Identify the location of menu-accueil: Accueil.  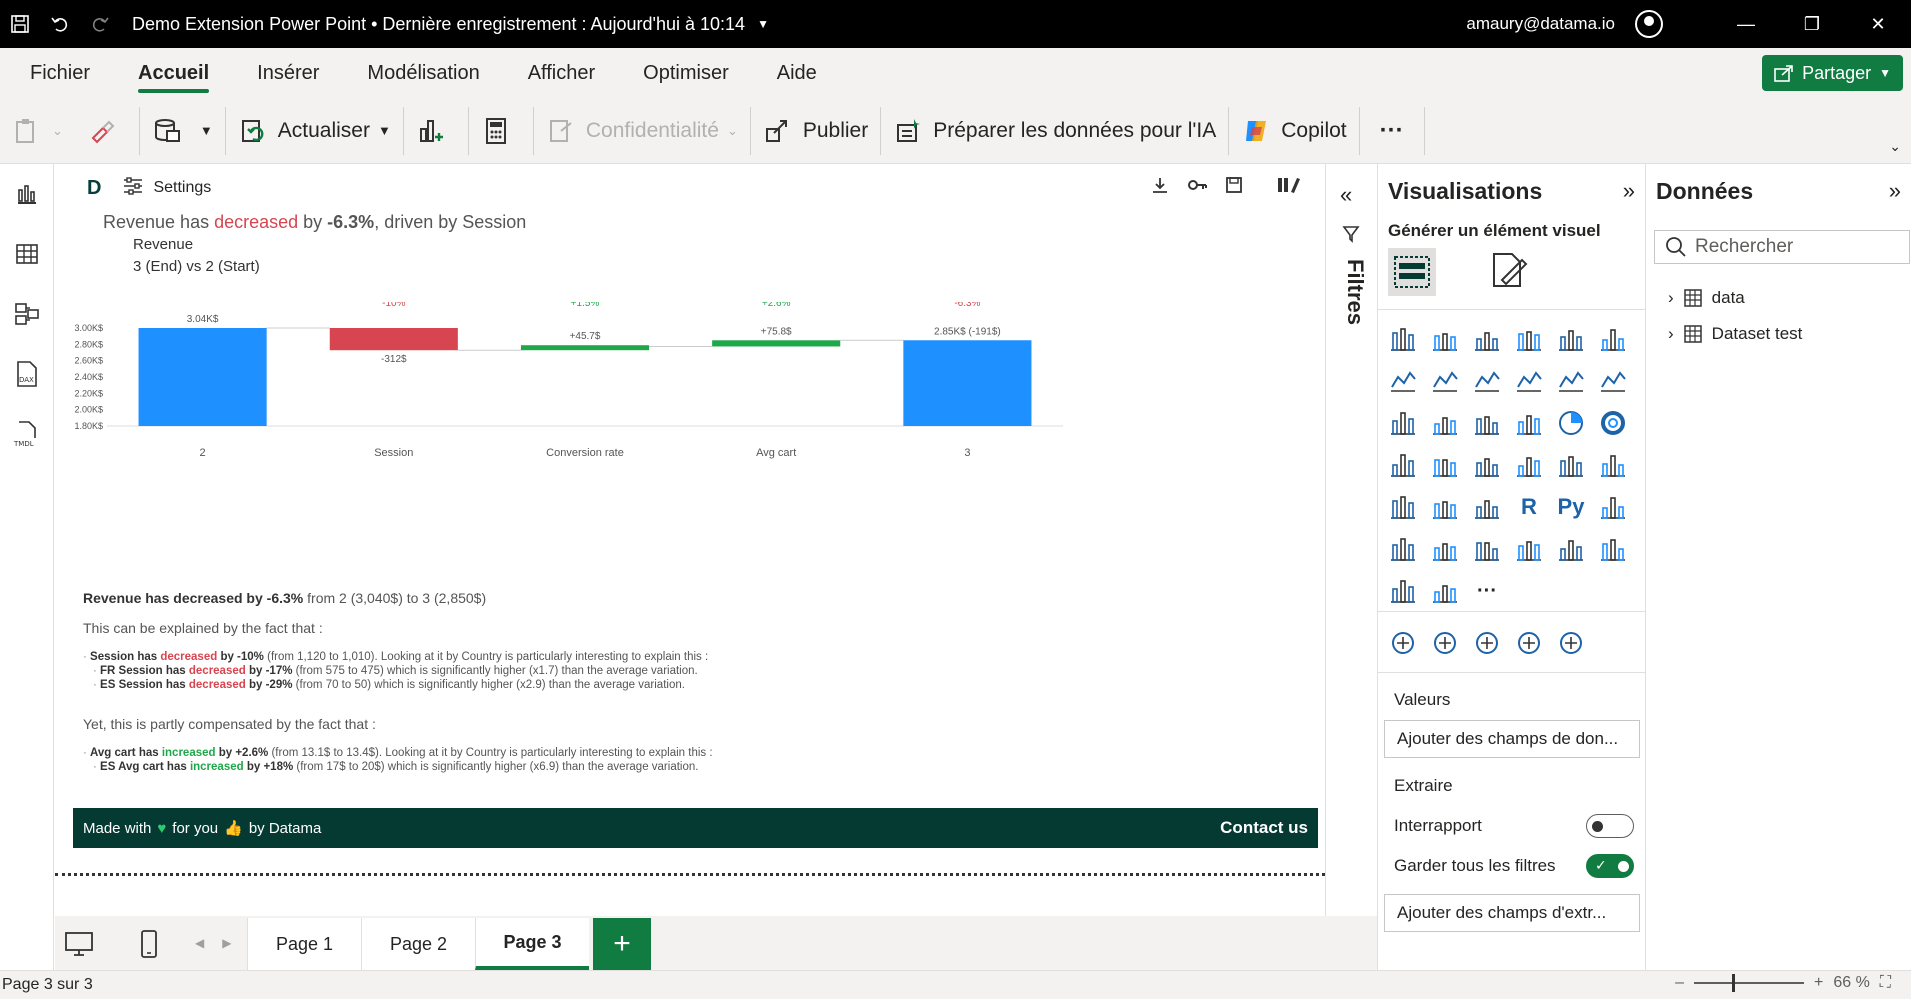
(174, 73).